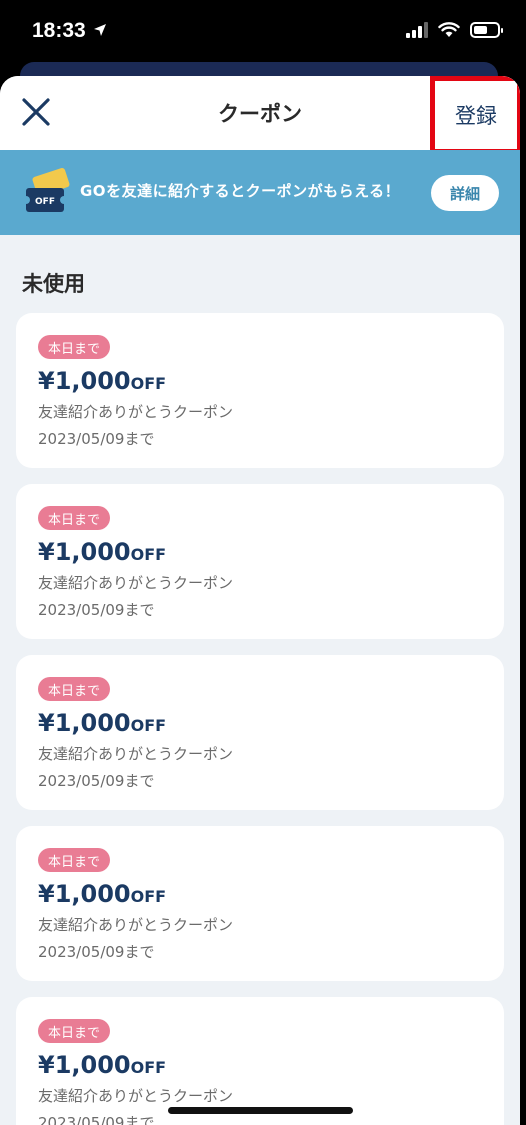 The height and width of the screenshot is (1125, 526). I want to click on referral-banner: OFF GOを友達に紹介するとクーポンがもらえる！ 詳細, so click(260, 192).